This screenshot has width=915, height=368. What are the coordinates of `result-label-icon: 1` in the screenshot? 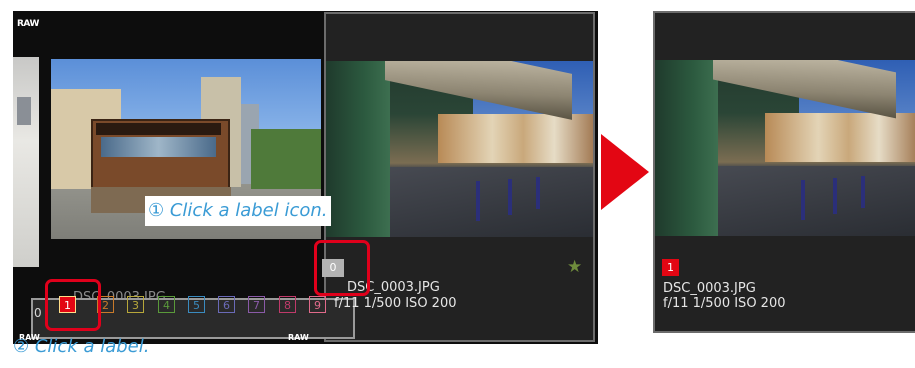 It's located at (670, 267).